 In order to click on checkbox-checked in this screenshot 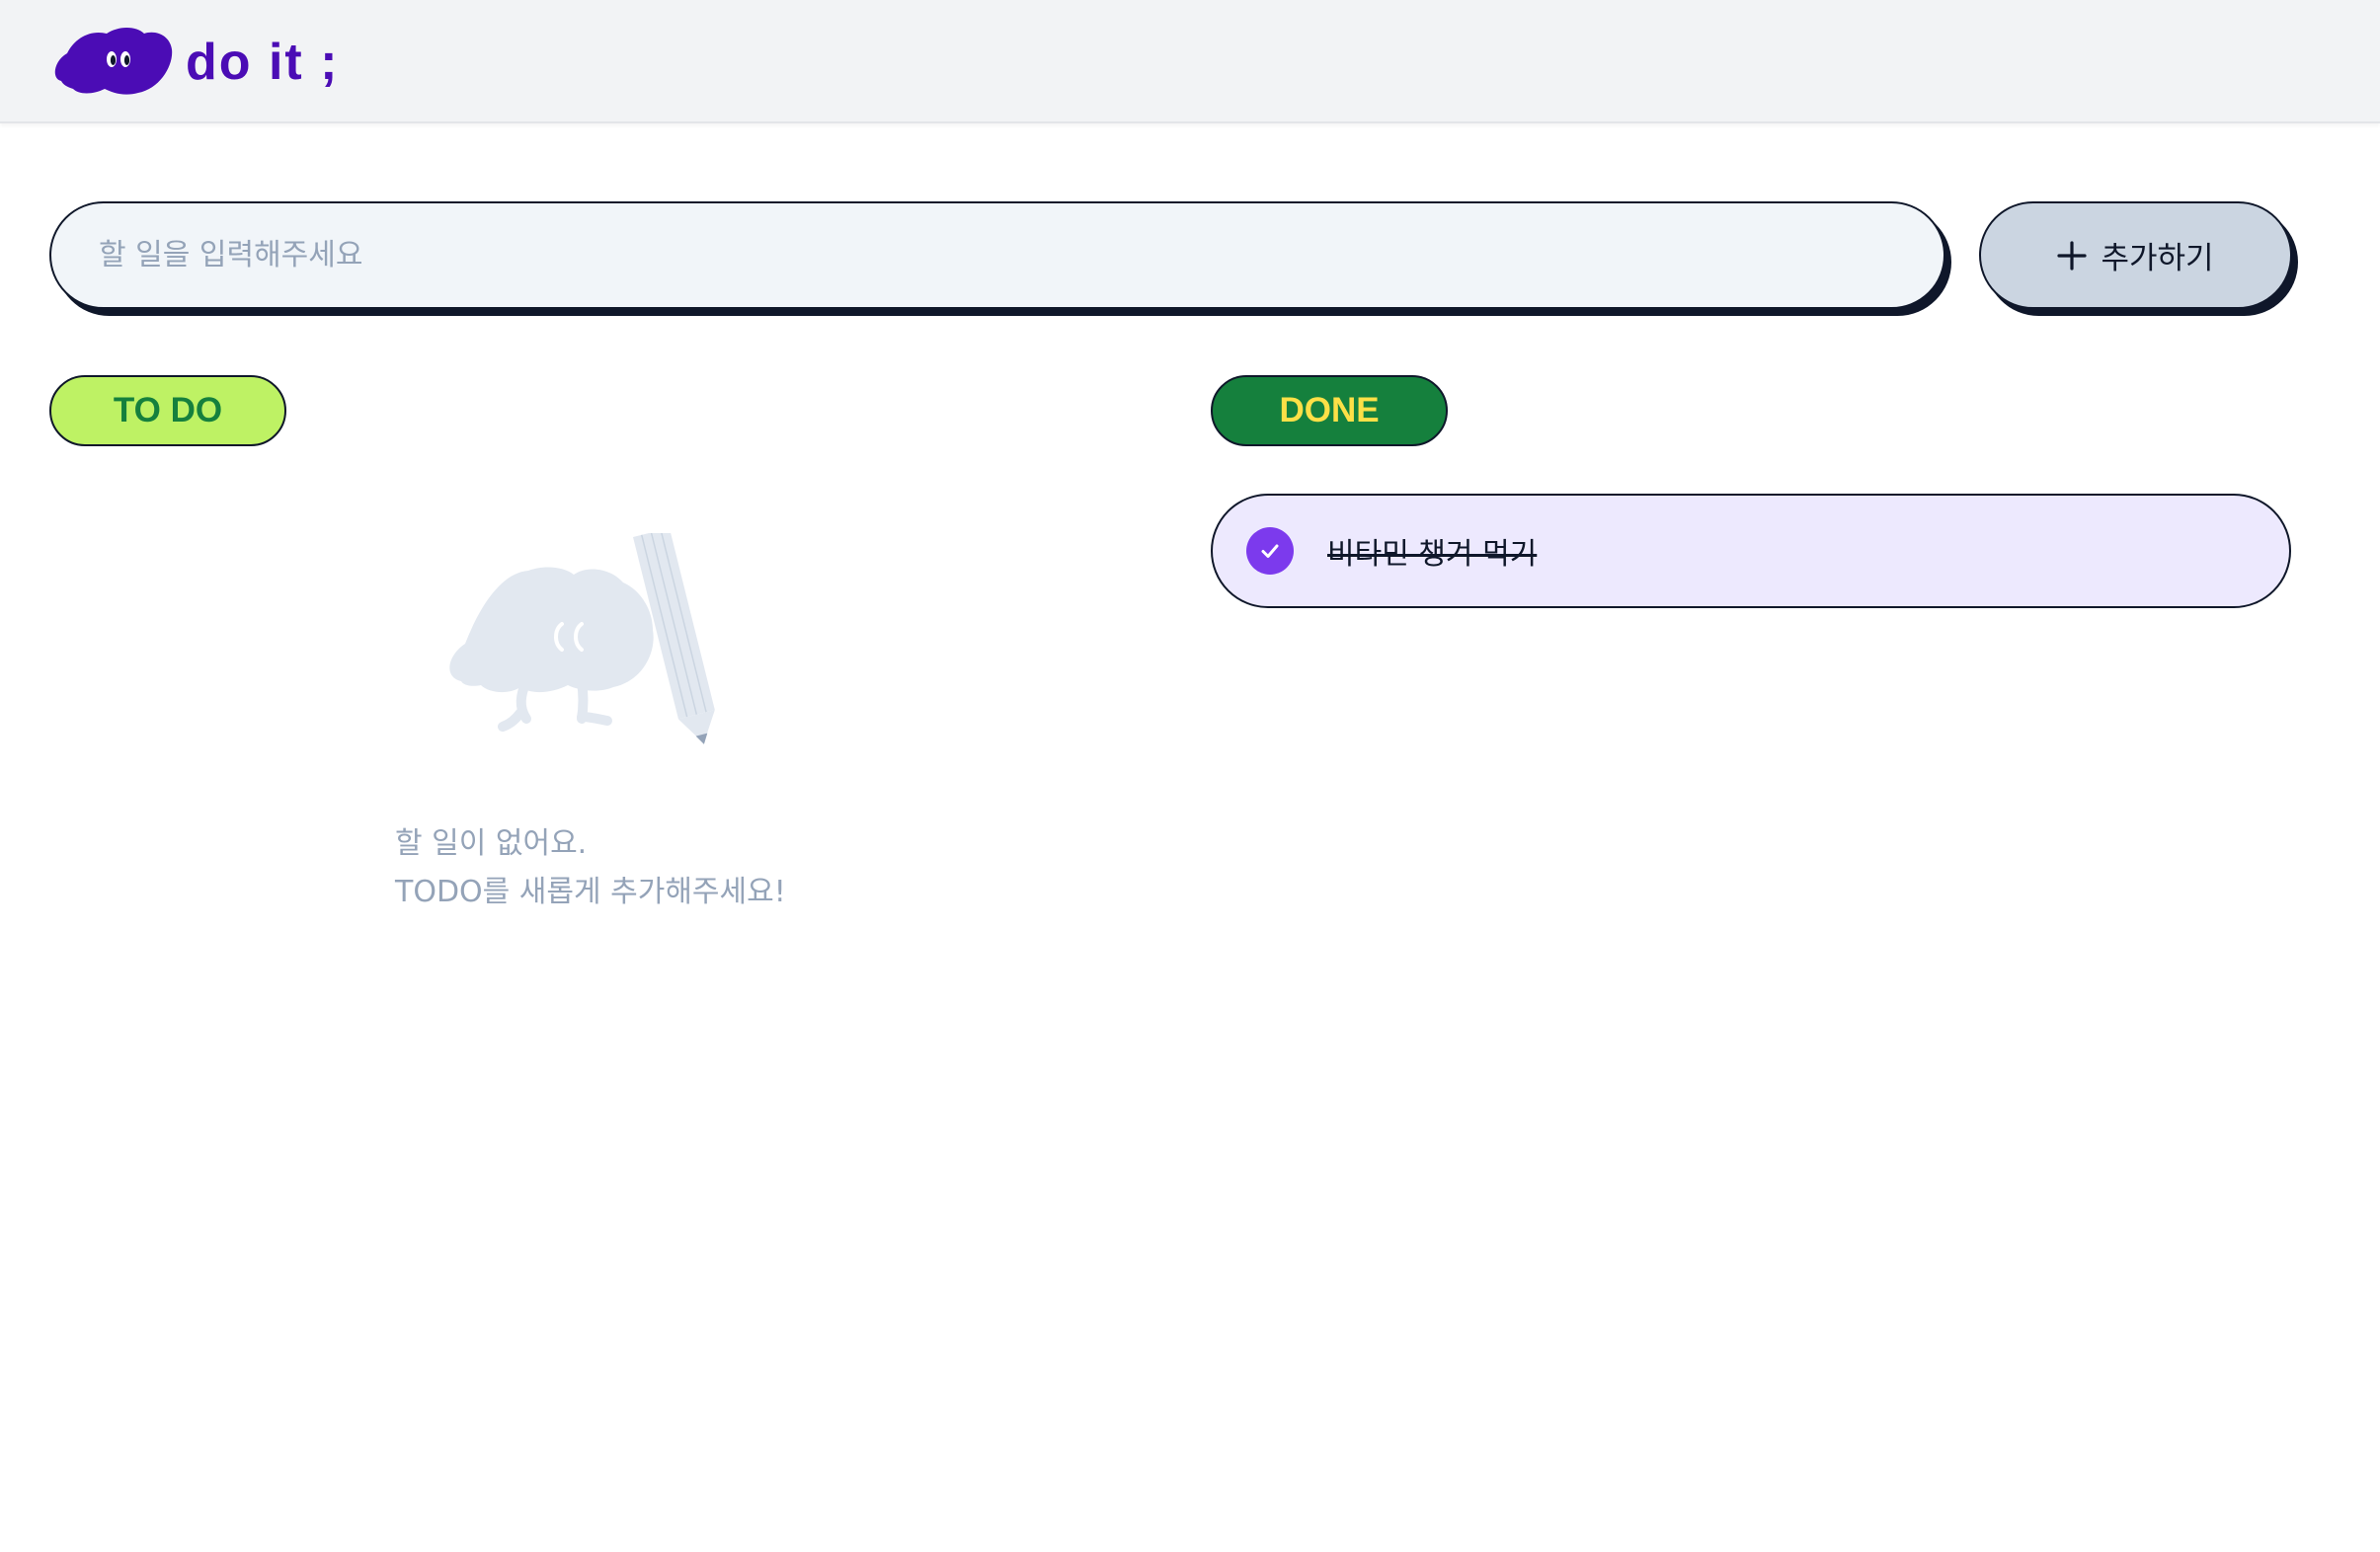, I will do `click(1270, 551)`.